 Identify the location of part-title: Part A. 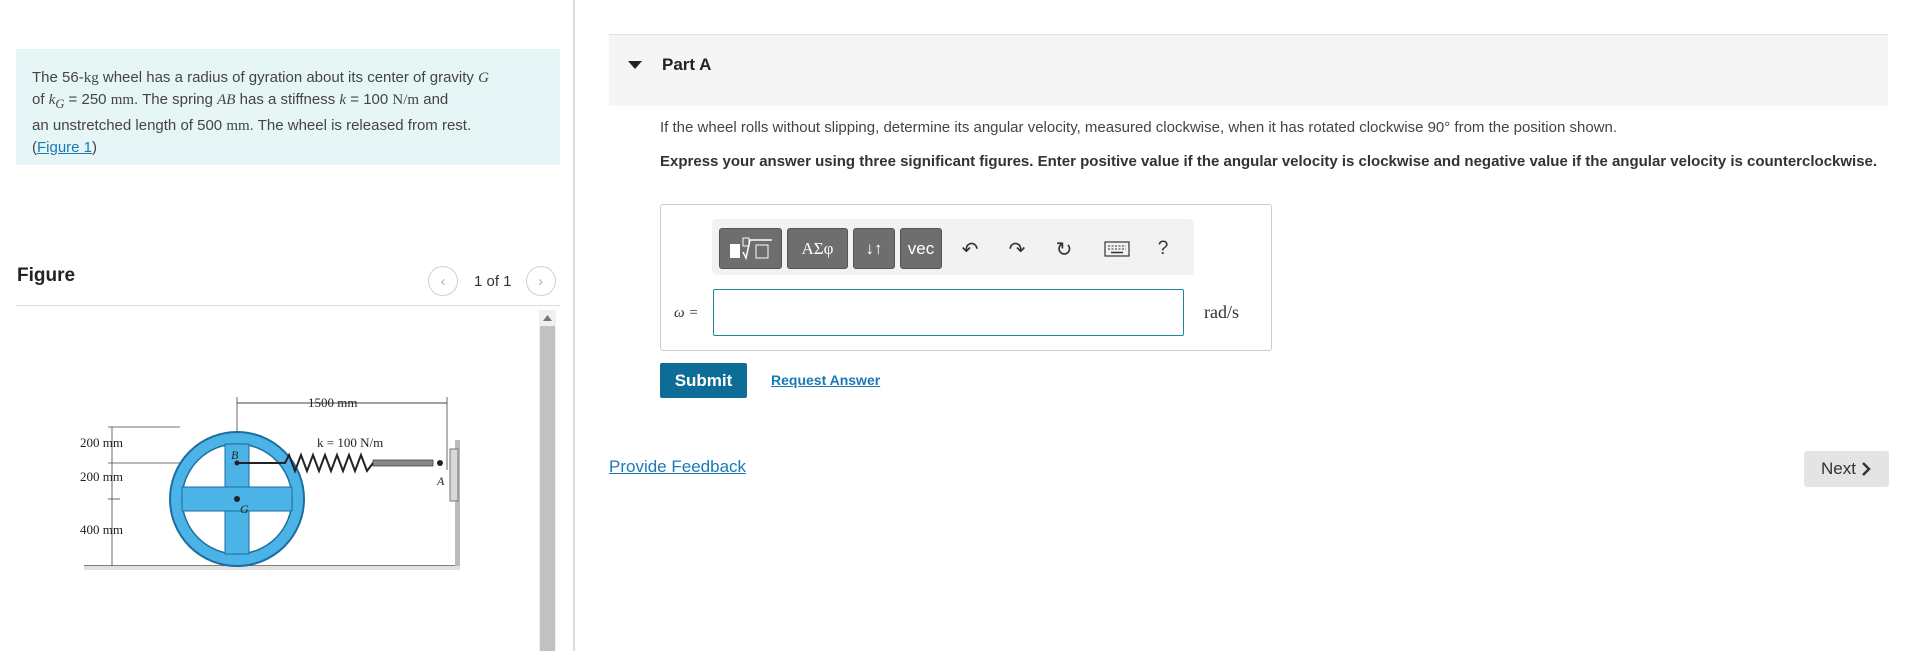
(687, 64).